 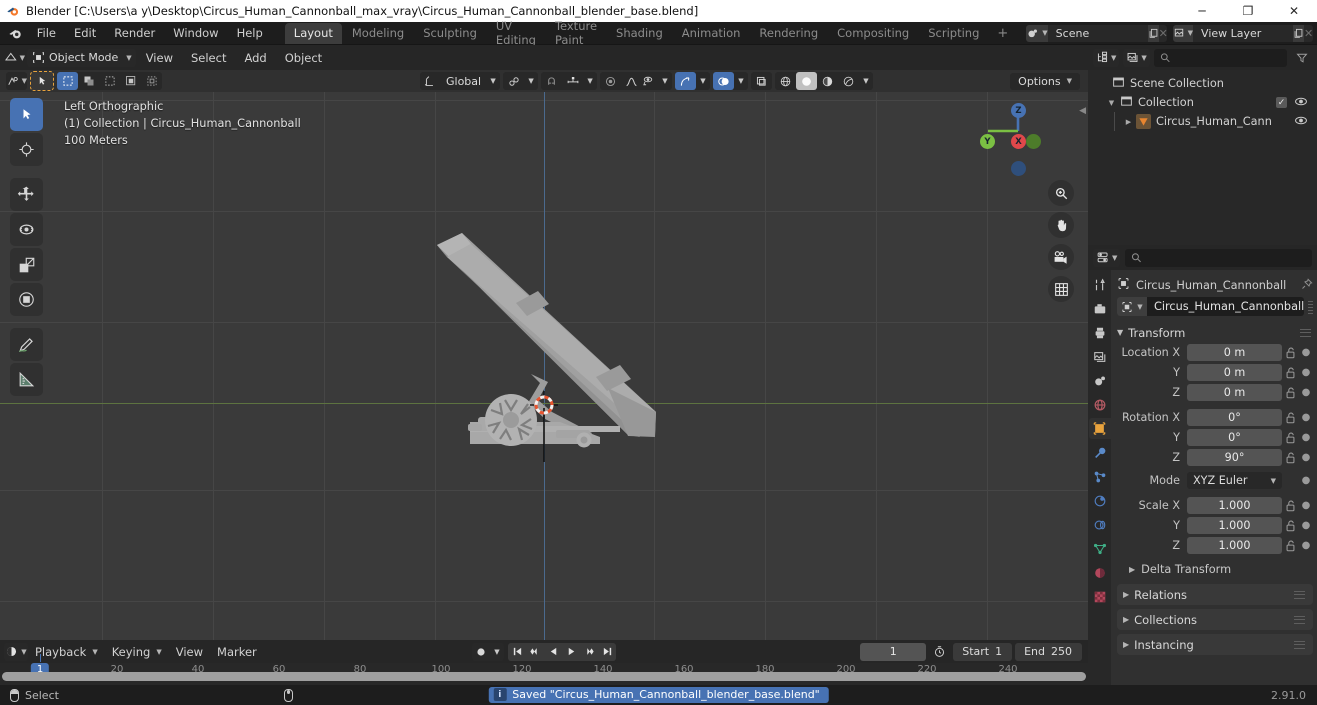 I want to click on properties-editor-type-icon: ▼, so click(x=1107, y=257).